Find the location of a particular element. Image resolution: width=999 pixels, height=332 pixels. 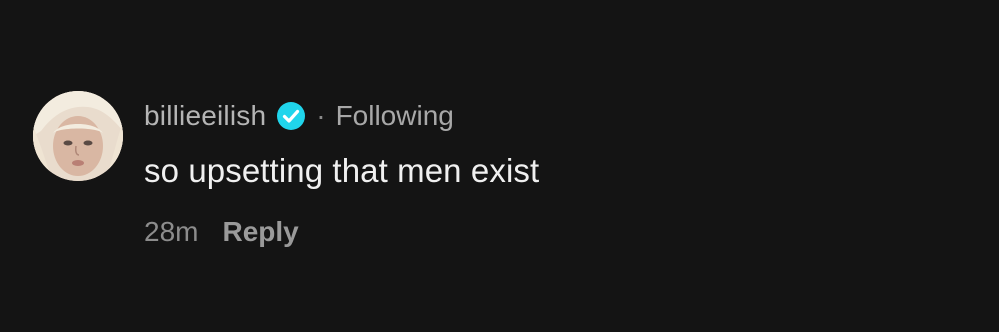

comment-header: billieeilish · Following is located at coordinates (299, 116).